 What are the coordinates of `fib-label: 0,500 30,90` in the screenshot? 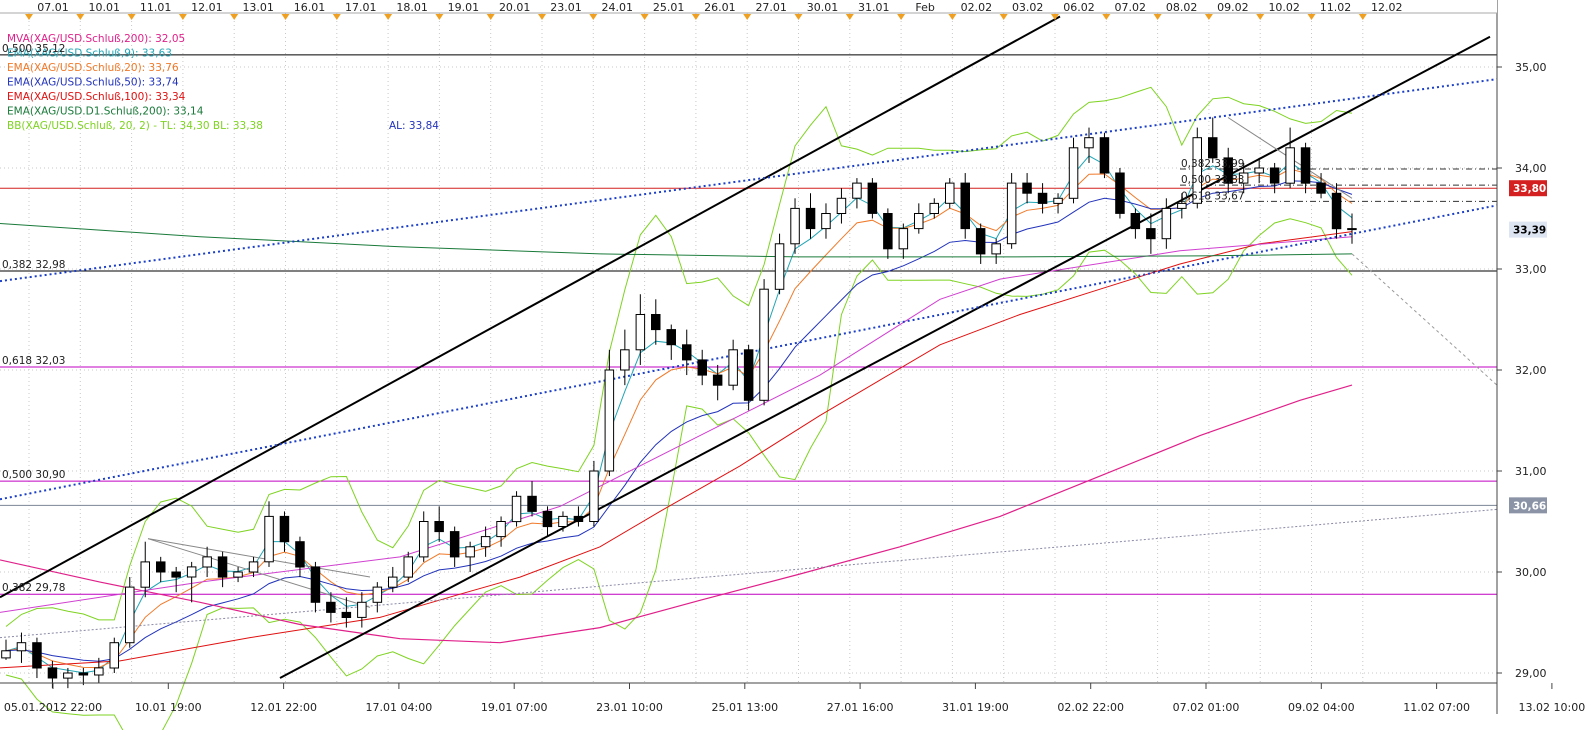 It's located at (33, 475).